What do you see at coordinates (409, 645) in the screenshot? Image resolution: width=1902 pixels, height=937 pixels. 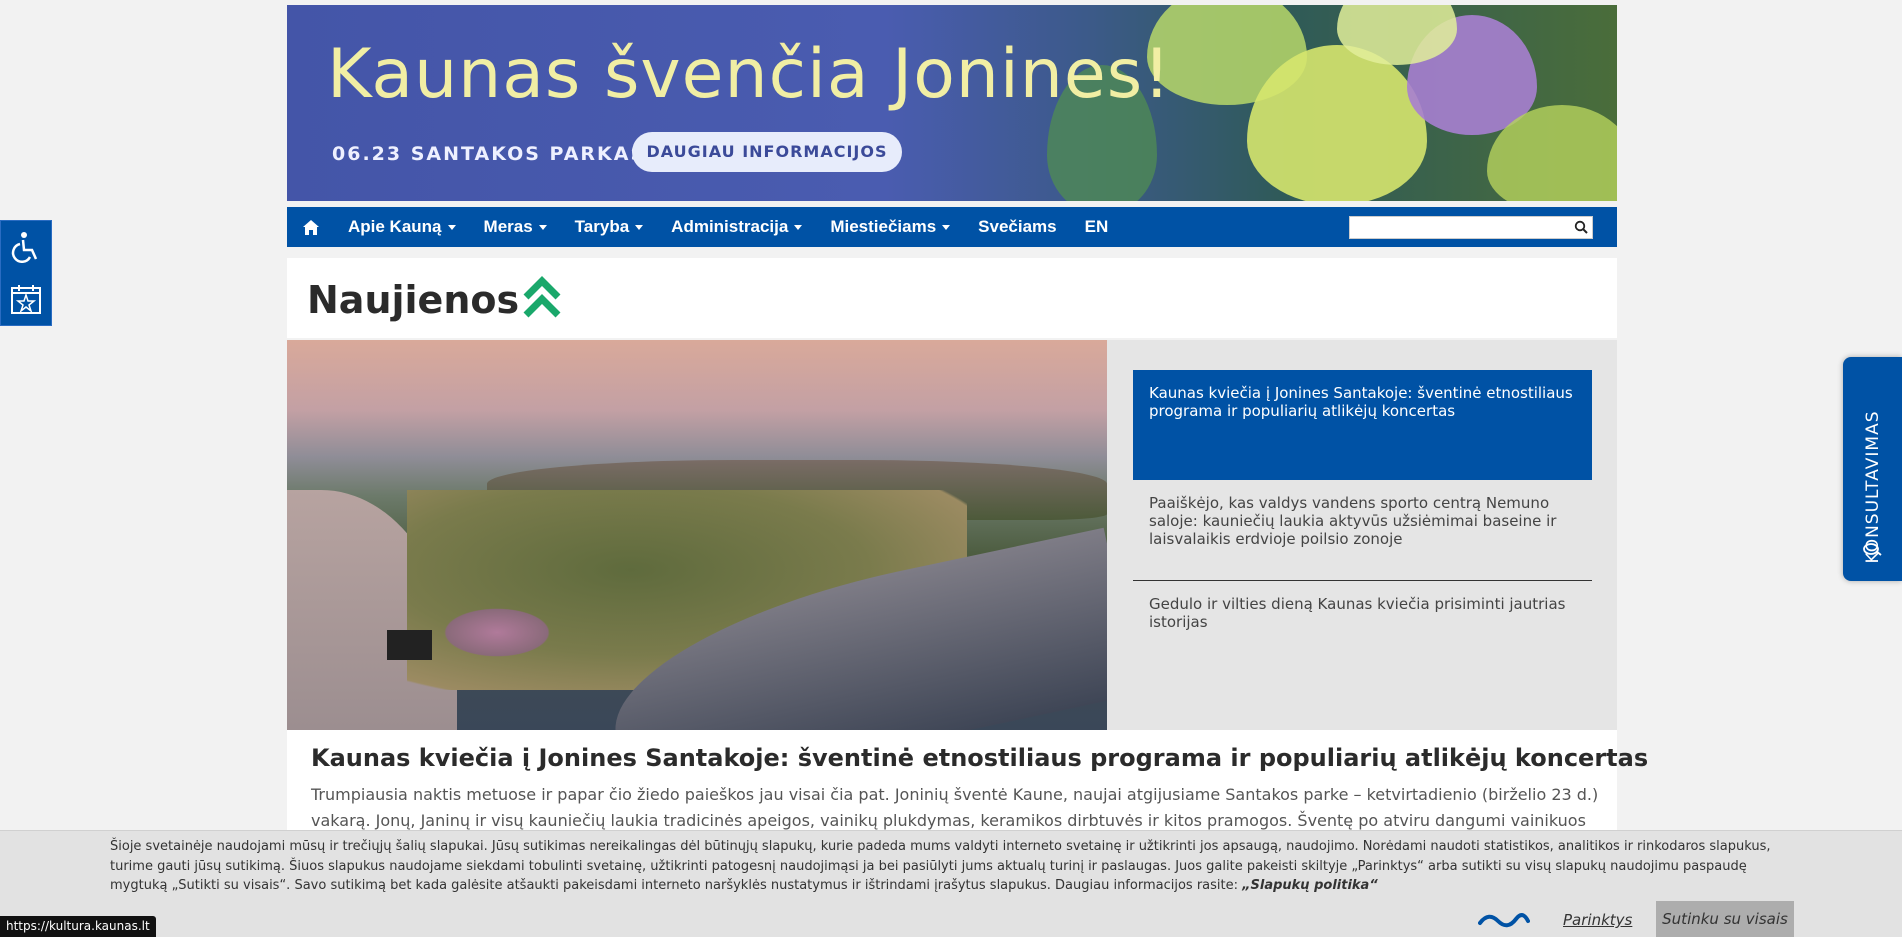 I see `photo-stage` at bounding box center [409, 645].